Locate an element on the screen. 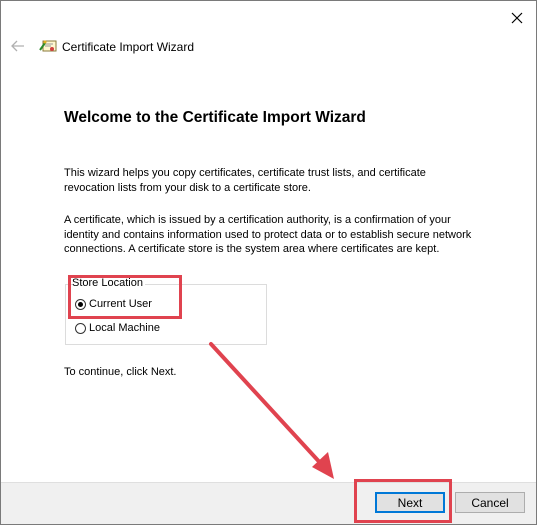 The width and height of the screenshot is (537, 525). back-button is located at coordinates (18, 46).